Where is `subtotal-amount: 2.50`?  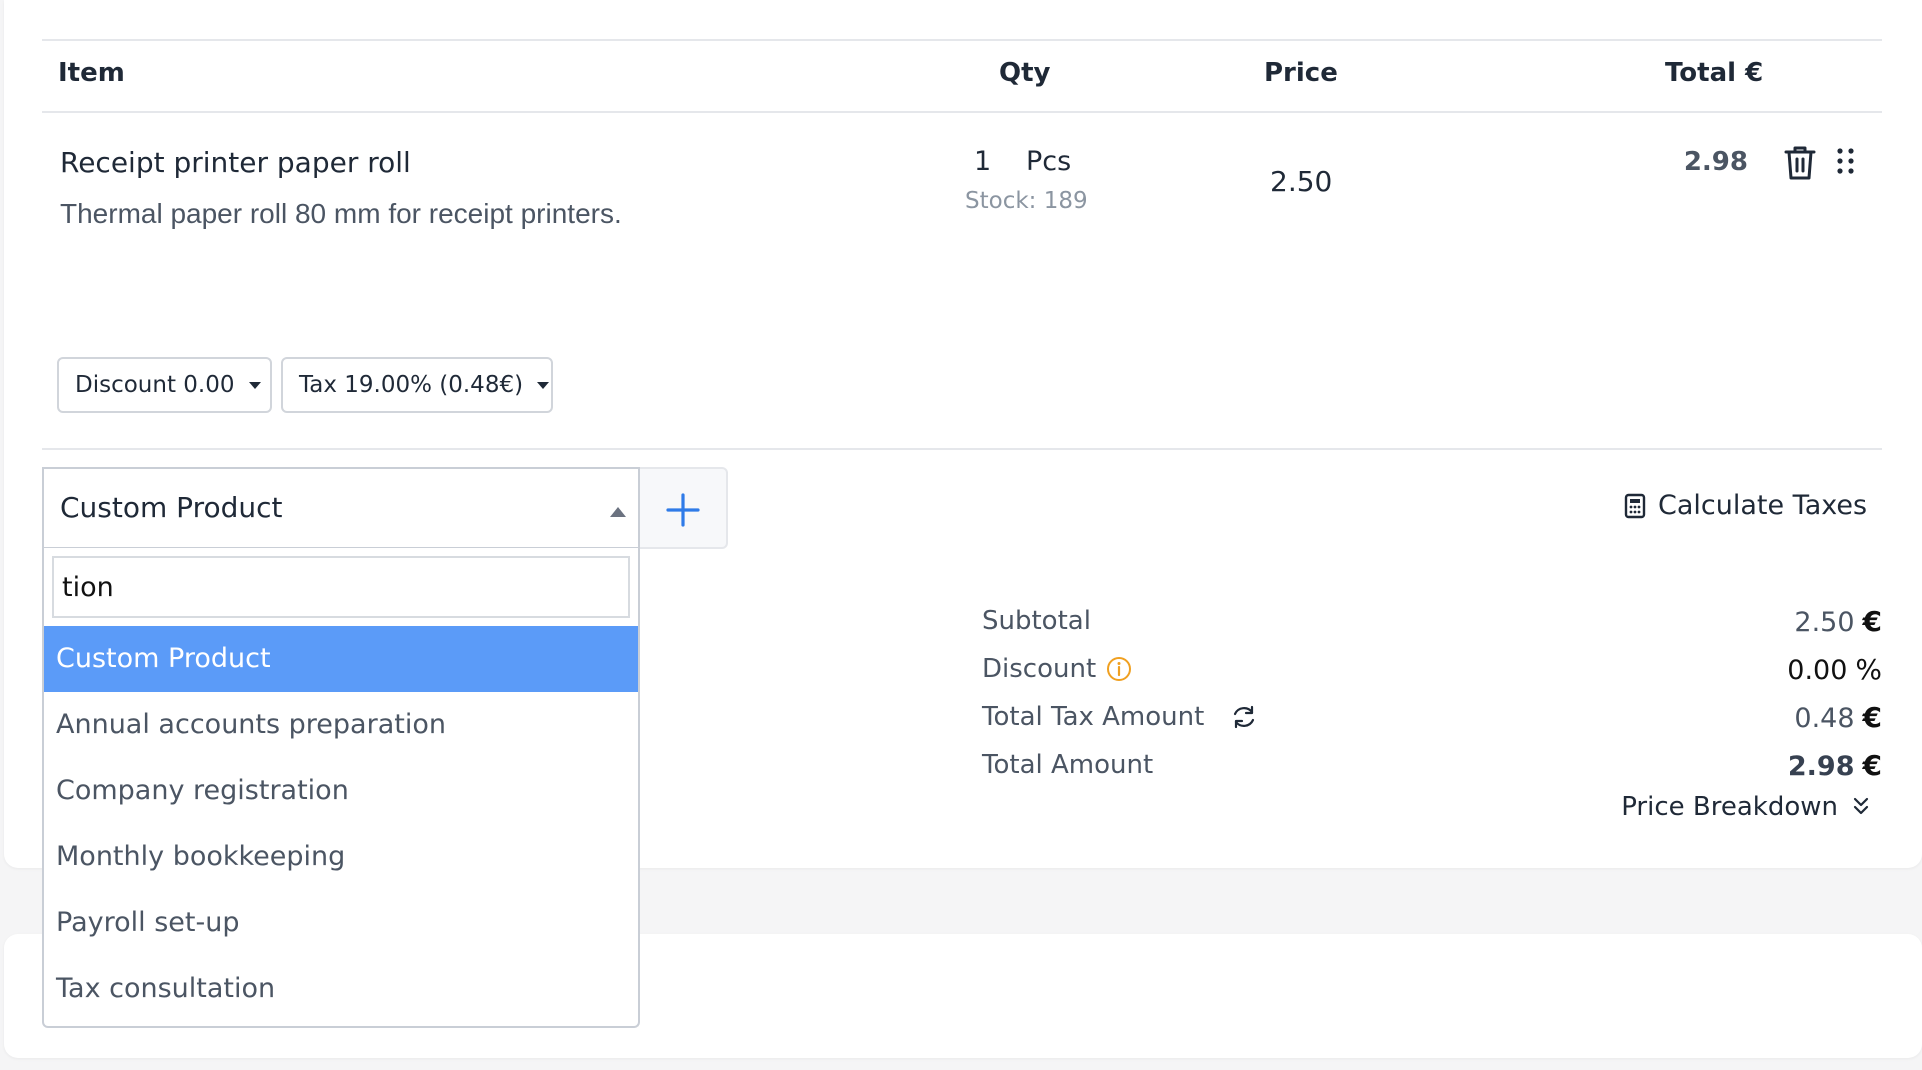 subtotal-amount: 2.50 is located at coordinates (1824, 622).